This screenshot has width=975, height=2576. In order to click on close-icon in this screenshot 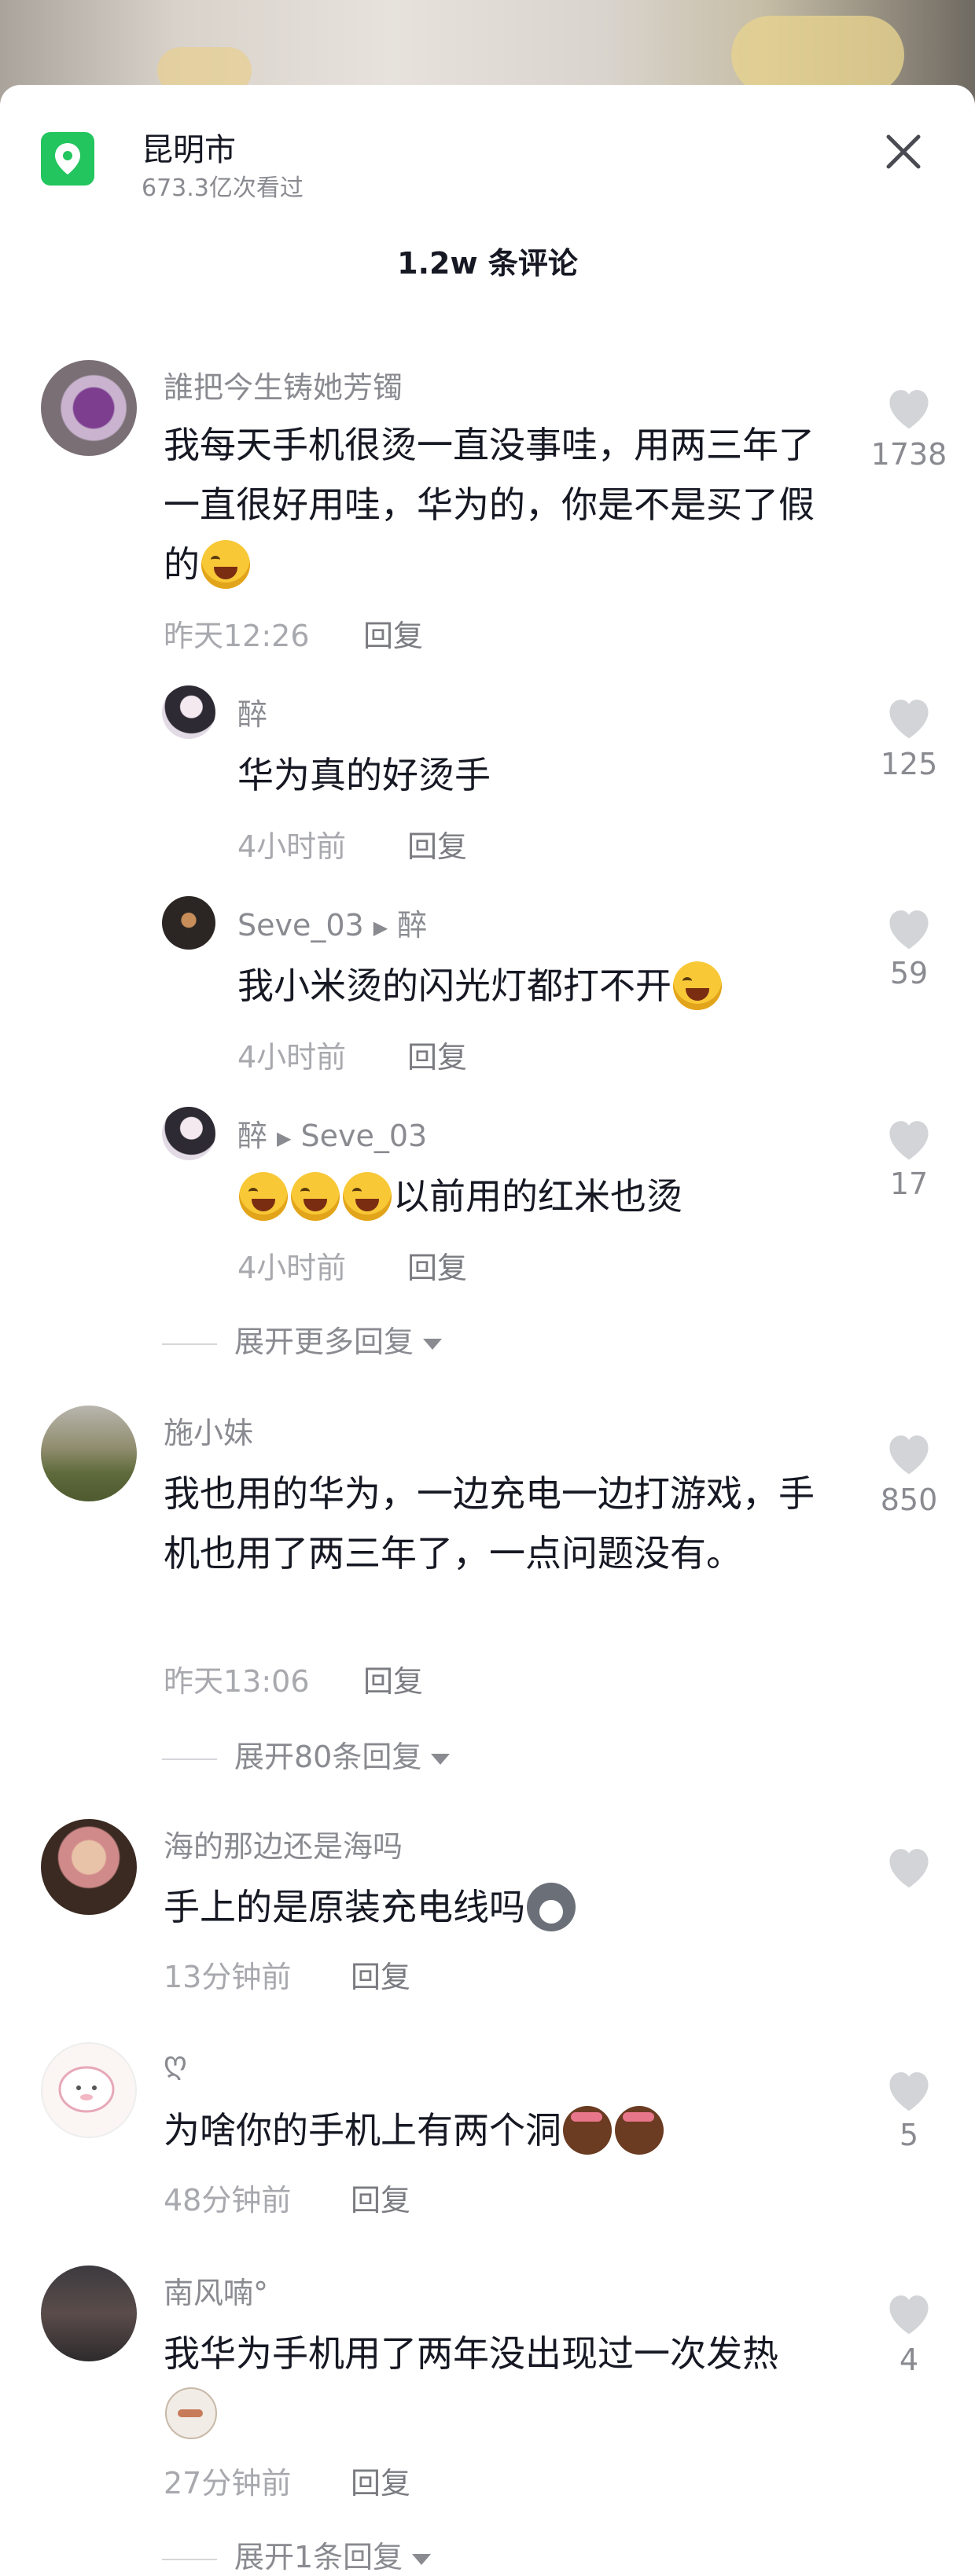, I will do `click(903, 152)`.